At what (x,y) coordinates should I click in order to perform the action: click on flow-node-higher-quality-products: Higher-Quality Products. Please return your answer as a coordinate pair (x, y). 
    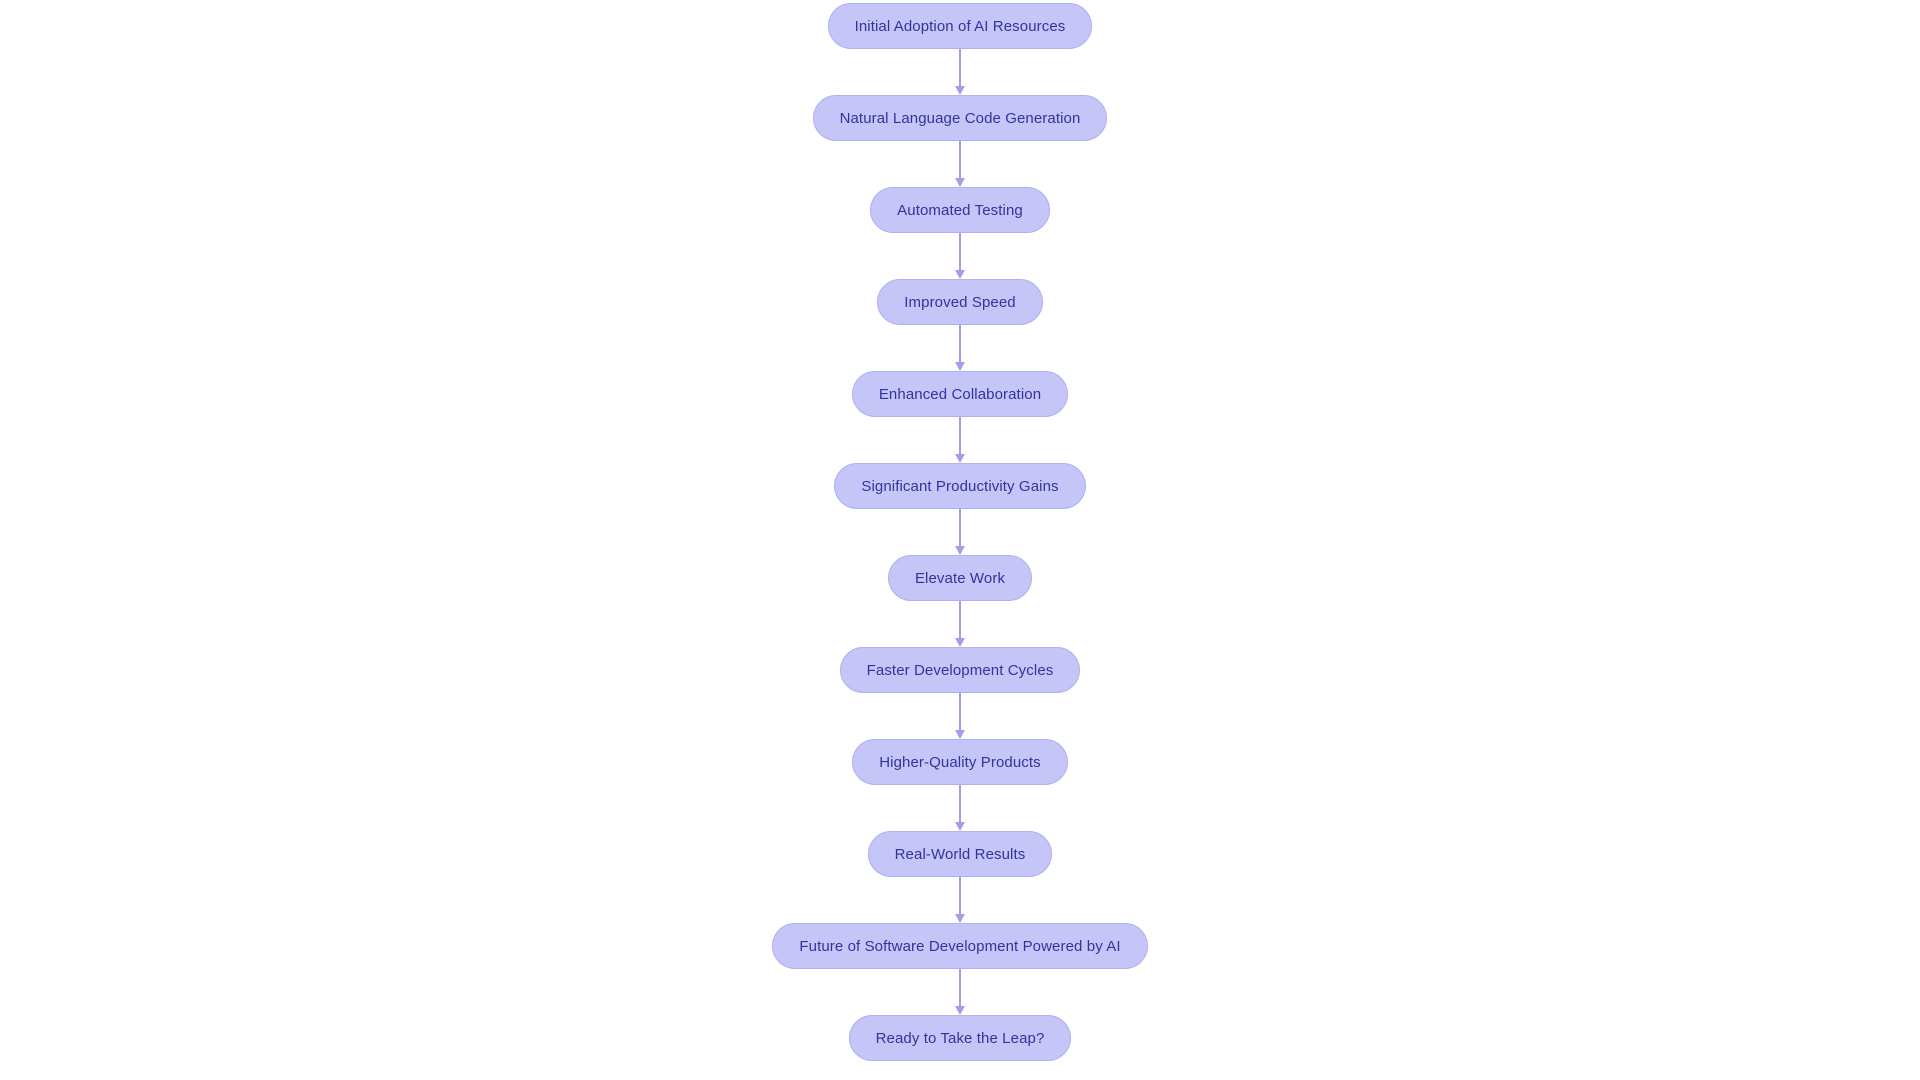
    Looking at the image, I should click on (960, 762).